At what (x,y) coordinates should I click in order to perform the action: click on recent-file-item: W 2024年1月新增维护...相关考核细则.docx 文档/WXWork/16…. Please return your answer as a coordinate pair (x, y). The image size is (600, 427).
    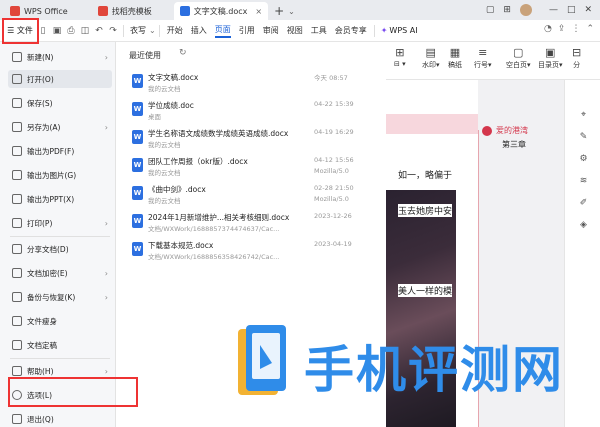
    Looking at the image, I should click on (257, 225).